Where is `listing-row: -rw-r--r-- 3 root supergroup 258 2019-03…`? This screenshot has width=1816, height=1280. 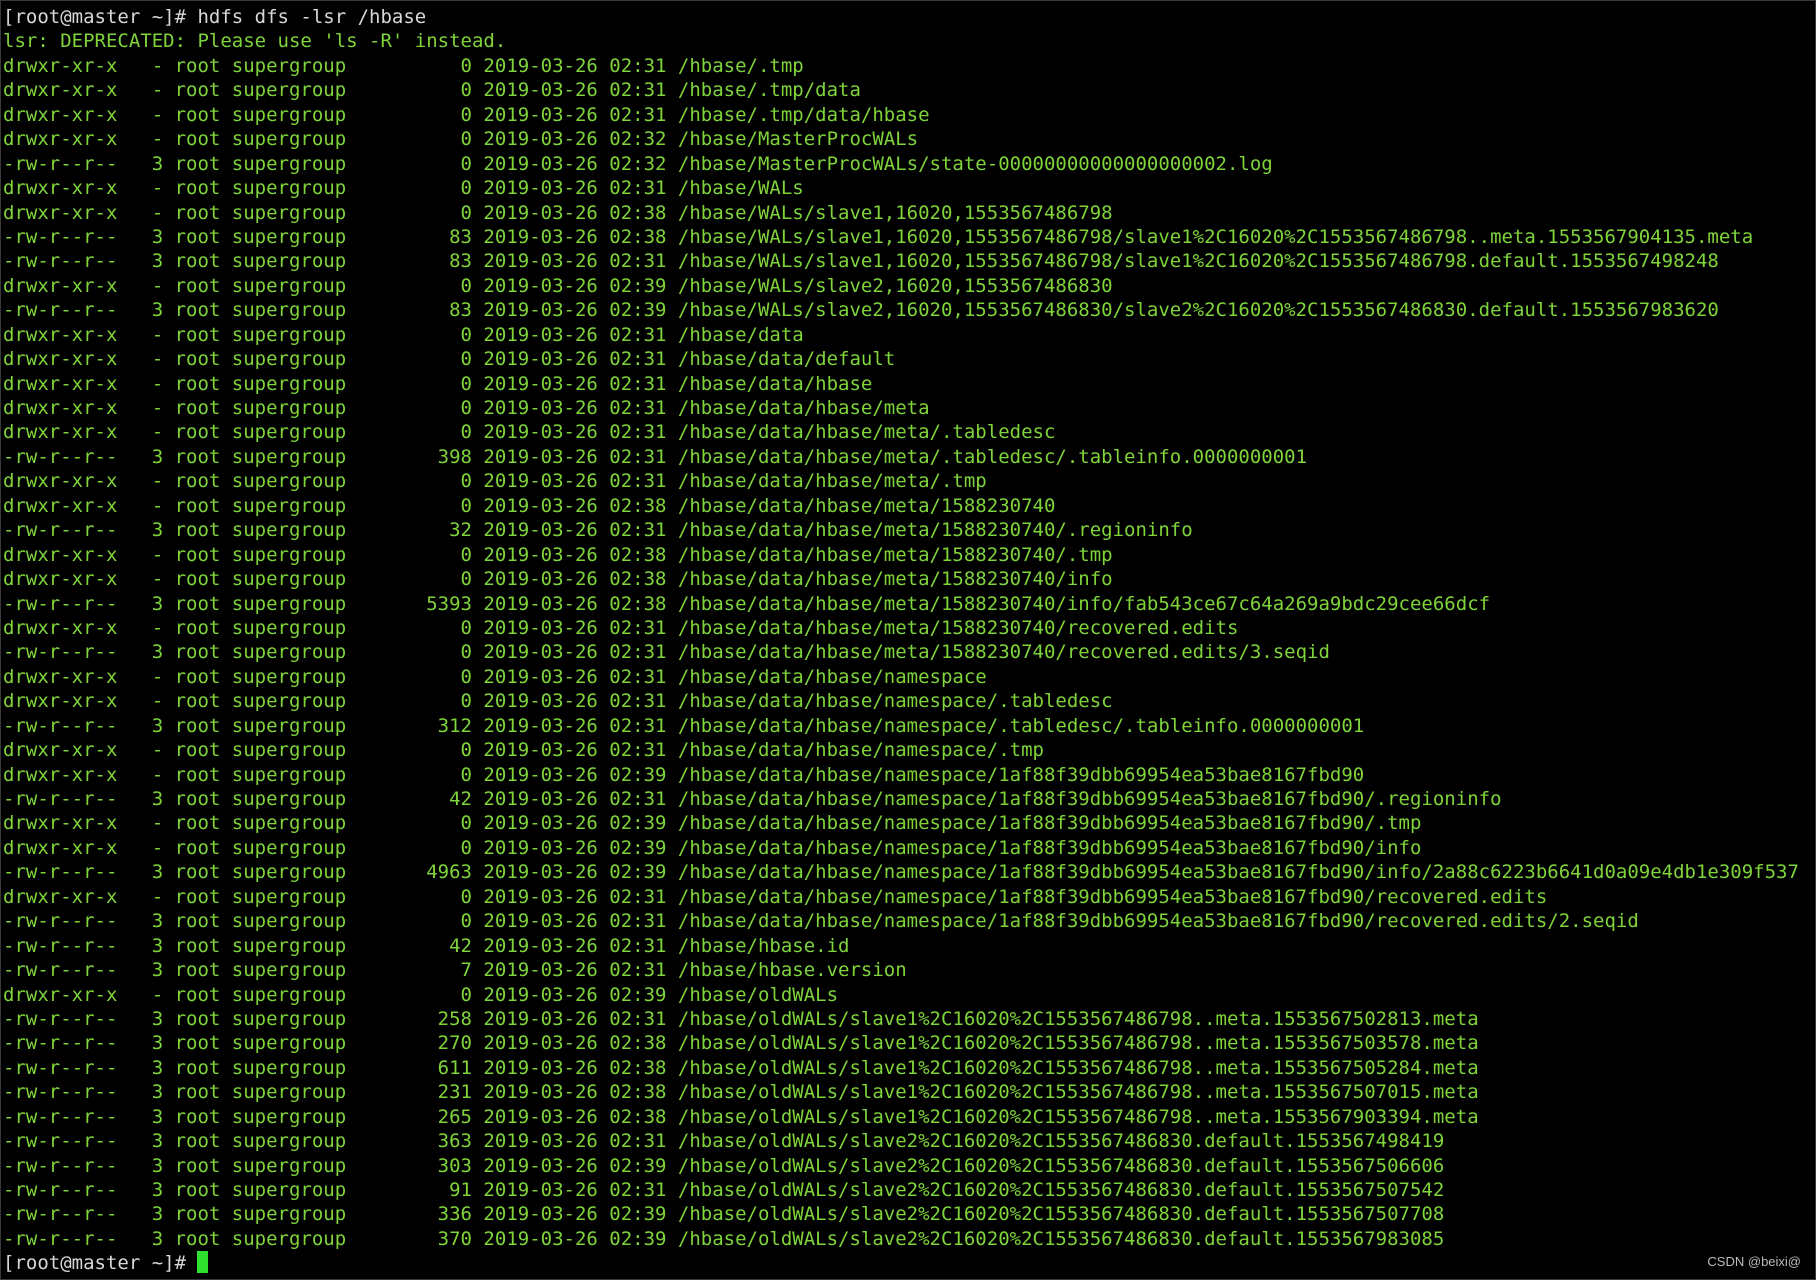
listing-row: -rw-r--r-- 3 root supergroup 258 2019-03… is located at coordinates (741, 1018).